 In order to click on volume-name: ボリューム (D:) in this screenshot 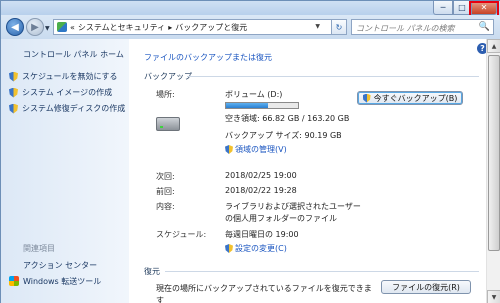, I will do `click(254, 94)`.